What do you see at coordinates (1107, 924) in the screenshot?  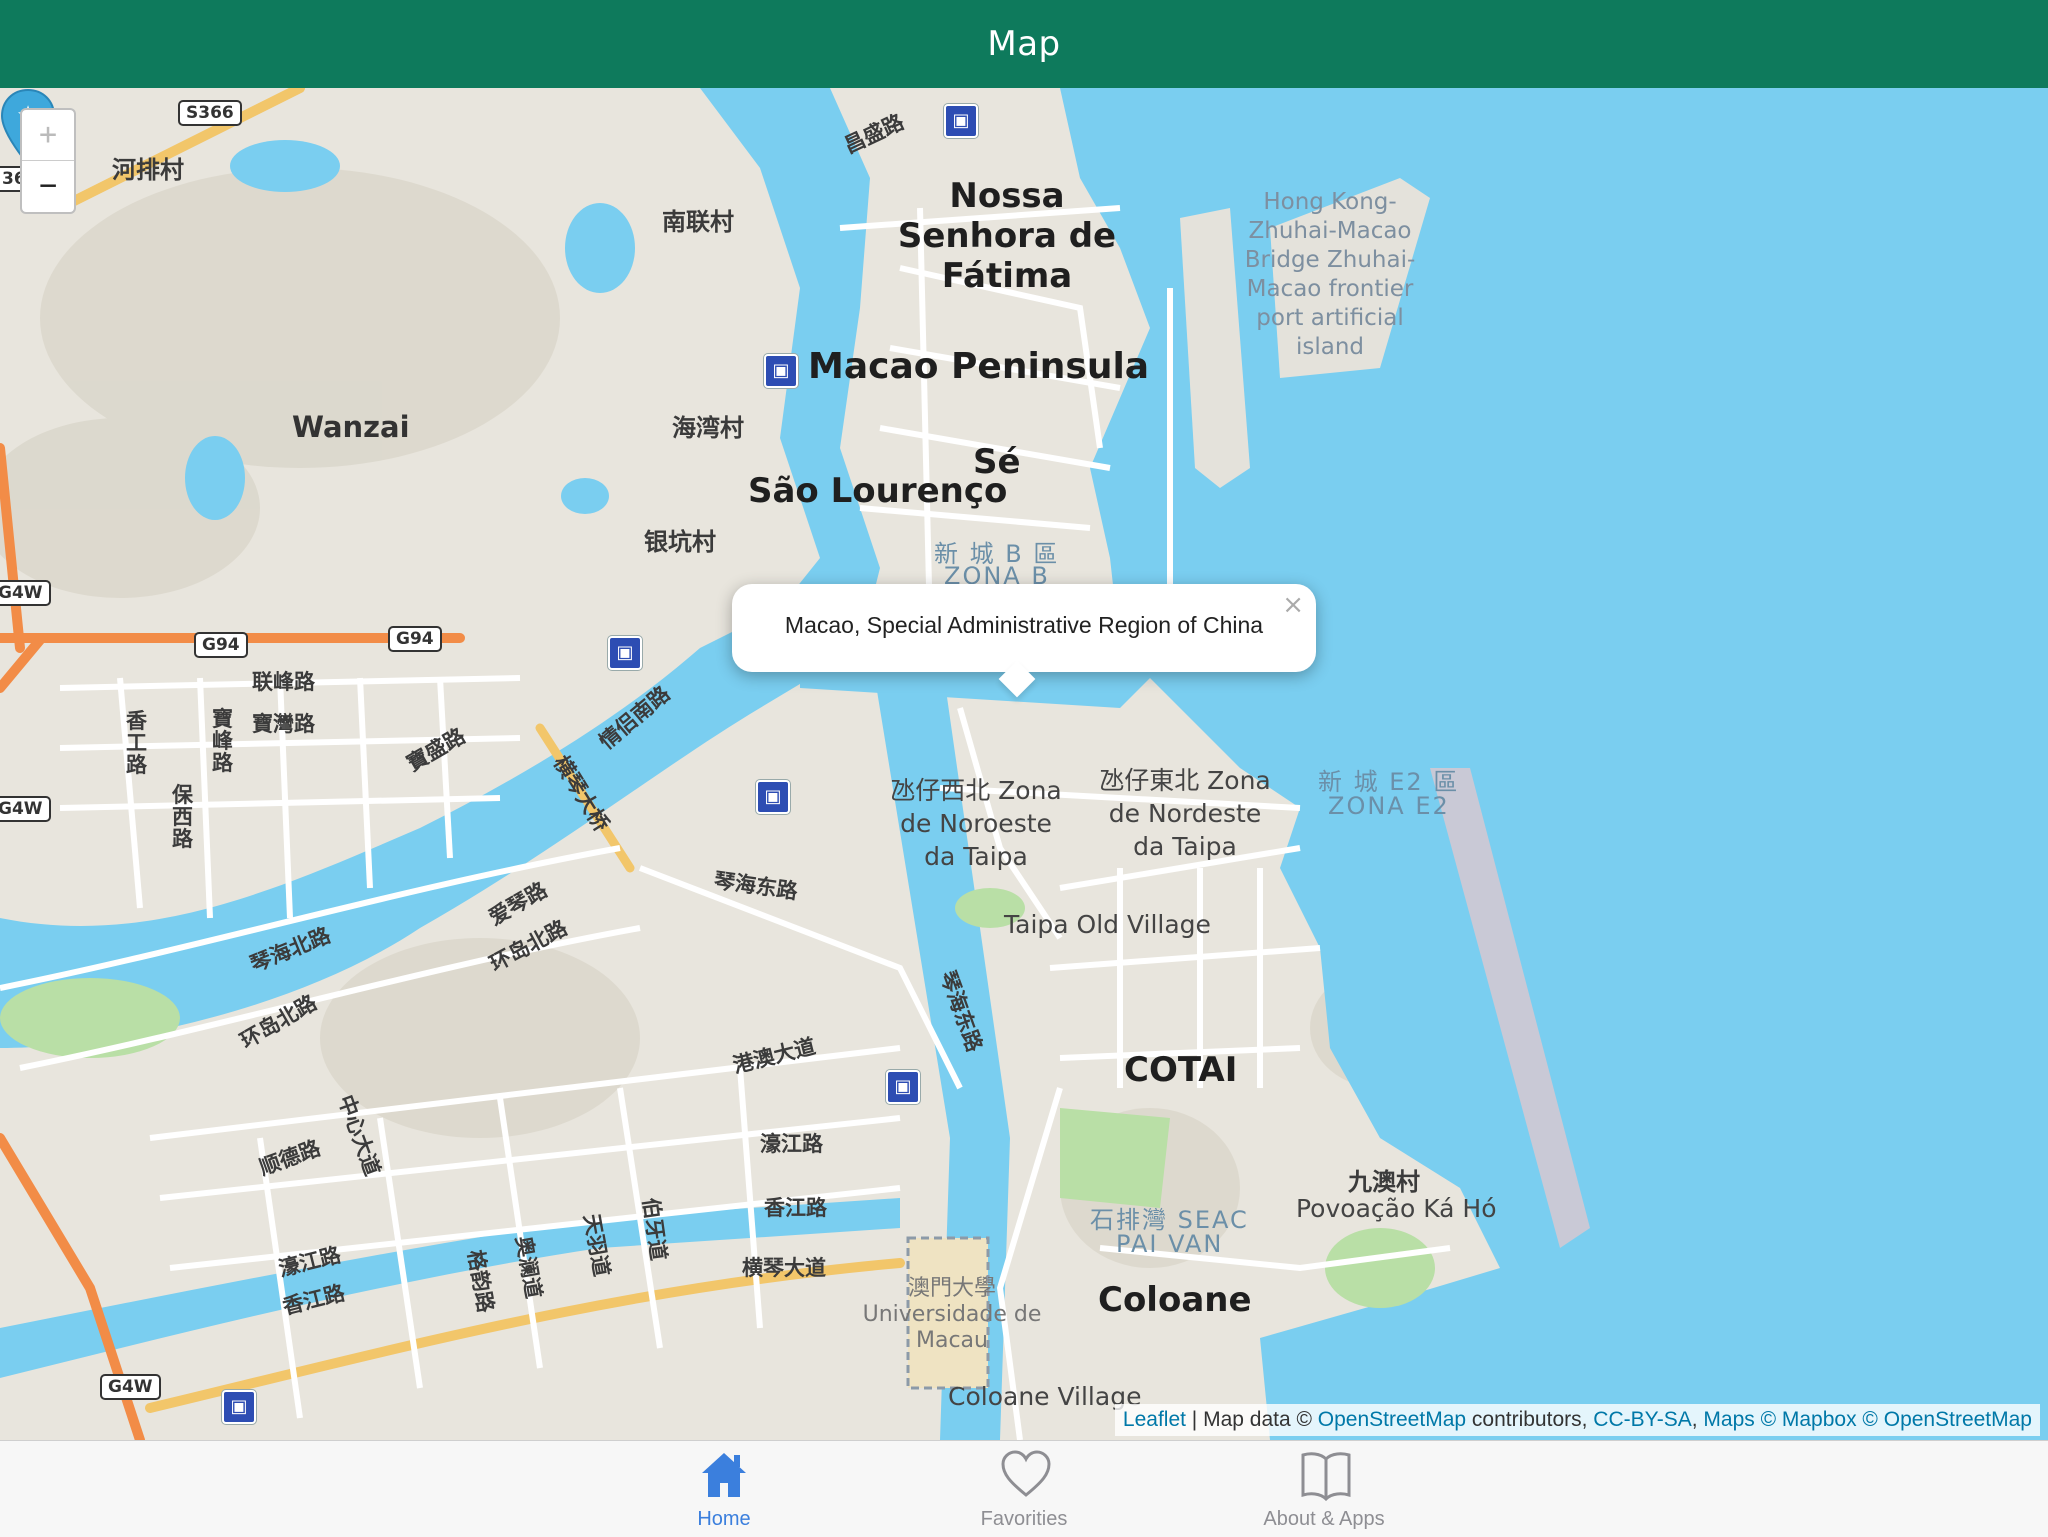 I see `place-label: Taipa Old Village` at bounding box center [1107, 924].